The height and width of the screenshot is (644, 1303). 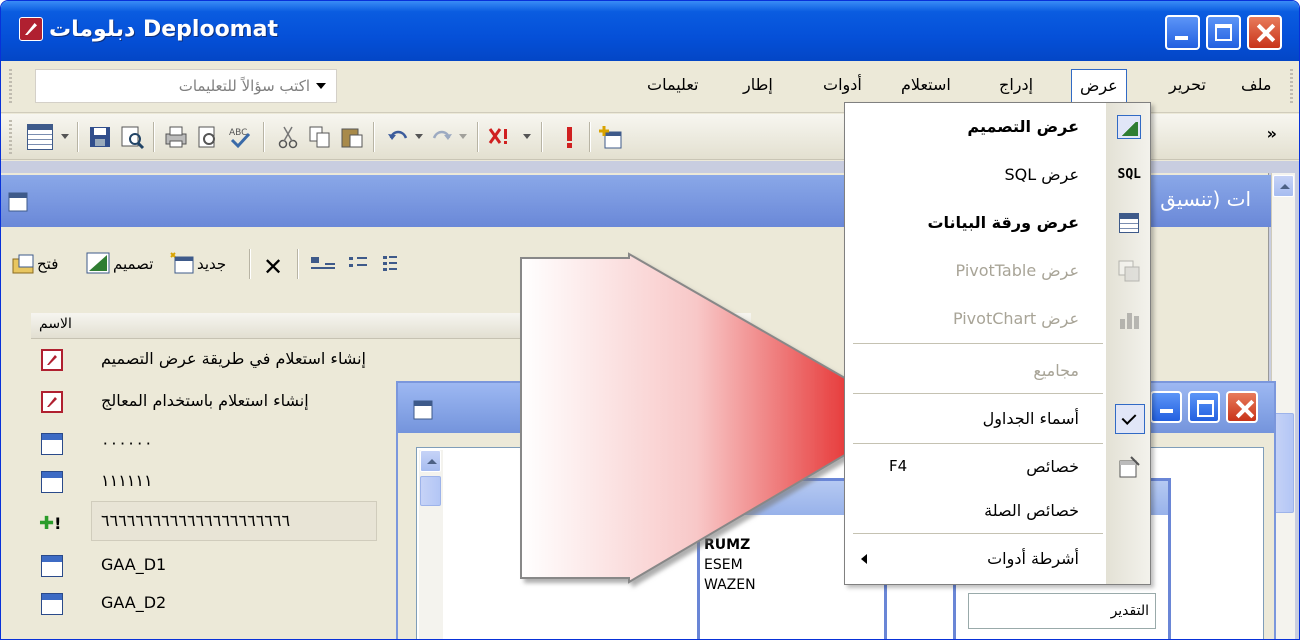 I want to click on pane-scrollbar, so click(x=431, y=544).